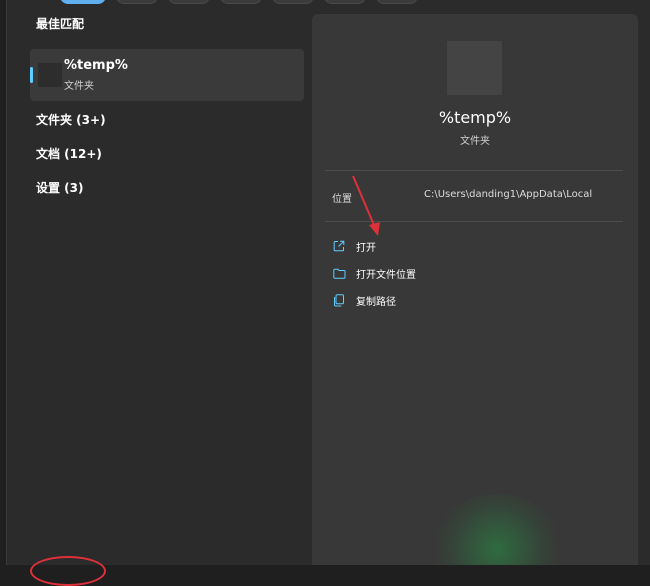  Describe the element at coordinates (475, 117) in the screenshot. I see `preview-title: %temp%` at that location.